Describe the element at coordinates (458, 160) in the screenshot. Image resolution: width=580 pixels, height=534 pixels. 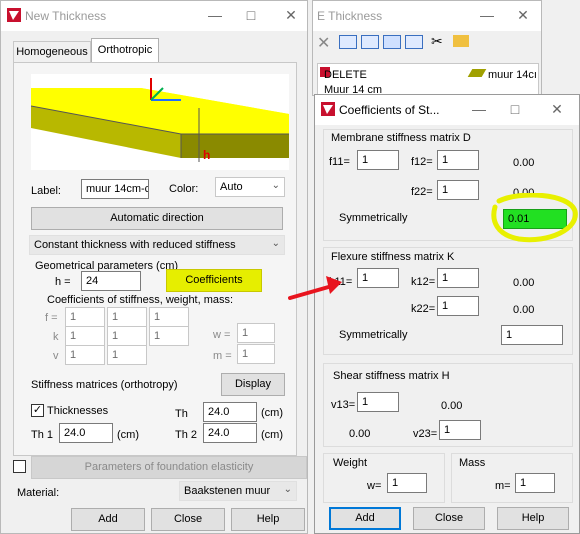
I see `f12-input: 1` at that location.